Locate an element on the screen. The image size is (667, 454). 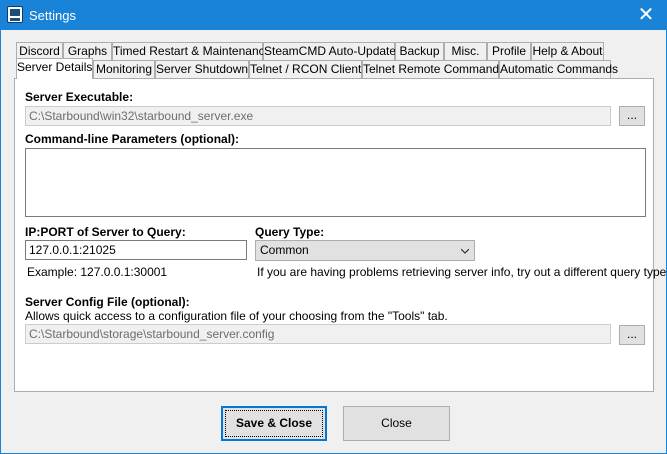
tab-label: Help & About is located at coordinates (567, 51).